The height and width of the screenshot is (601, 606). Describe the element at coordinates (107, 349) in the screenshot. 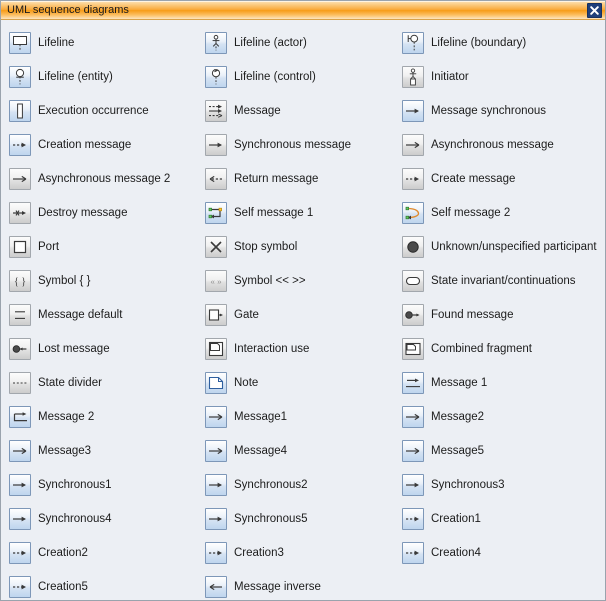

I see `palette-item: Lost message` at that location.